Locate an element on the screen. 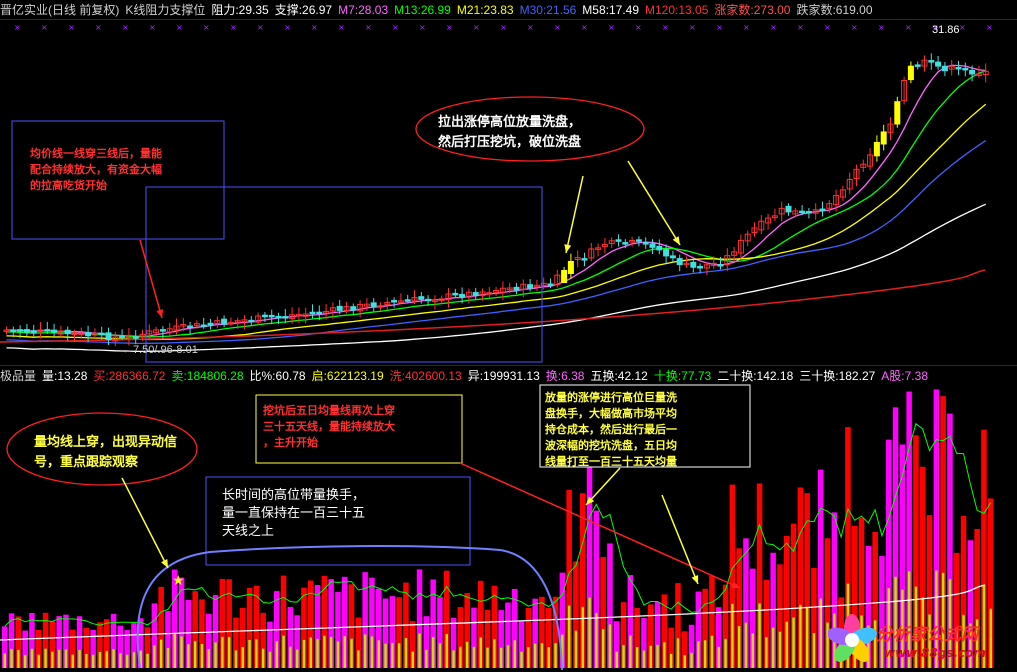 The image size is (1017, 672). arrow-note2b-head is located at coordinates (676, 240).